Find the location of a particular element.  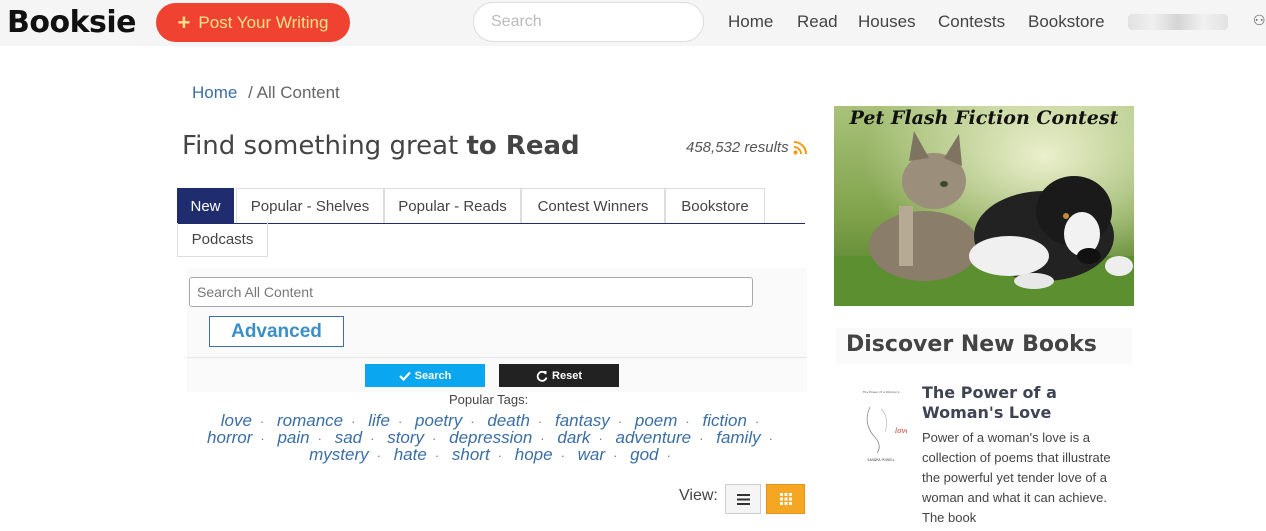

cover-author: SANDRA POWELL is located at coordinates (881, 460).